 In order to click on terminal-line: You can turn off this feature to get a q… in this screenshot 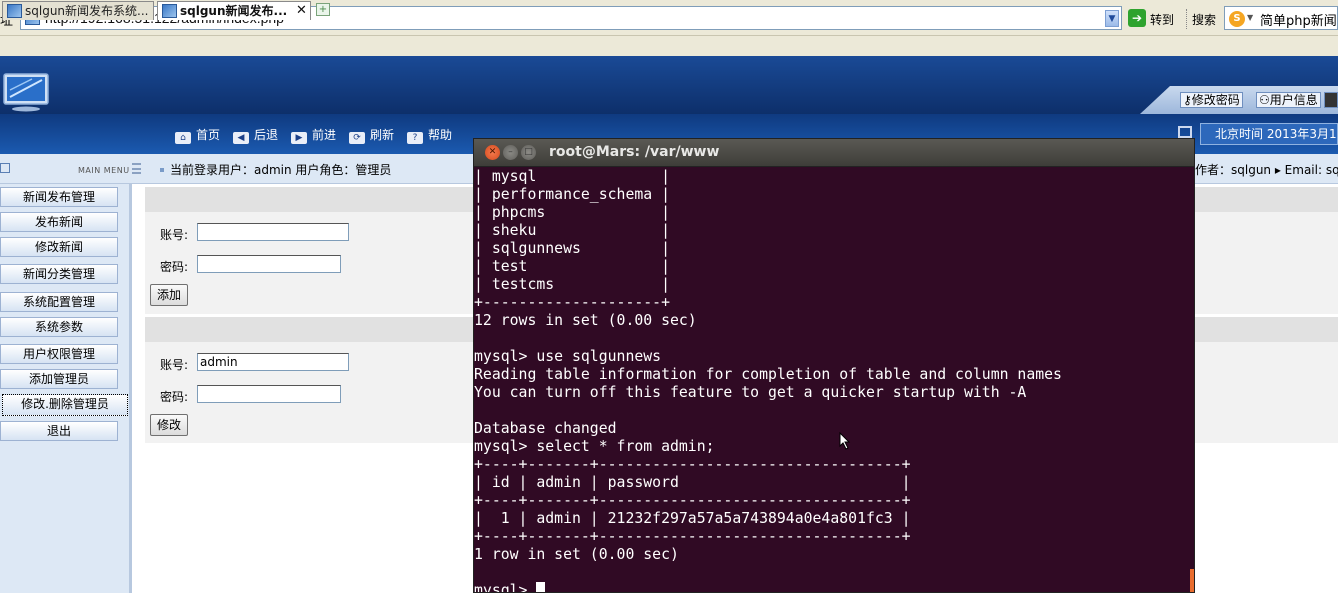, I will do `click(750, 392)`.